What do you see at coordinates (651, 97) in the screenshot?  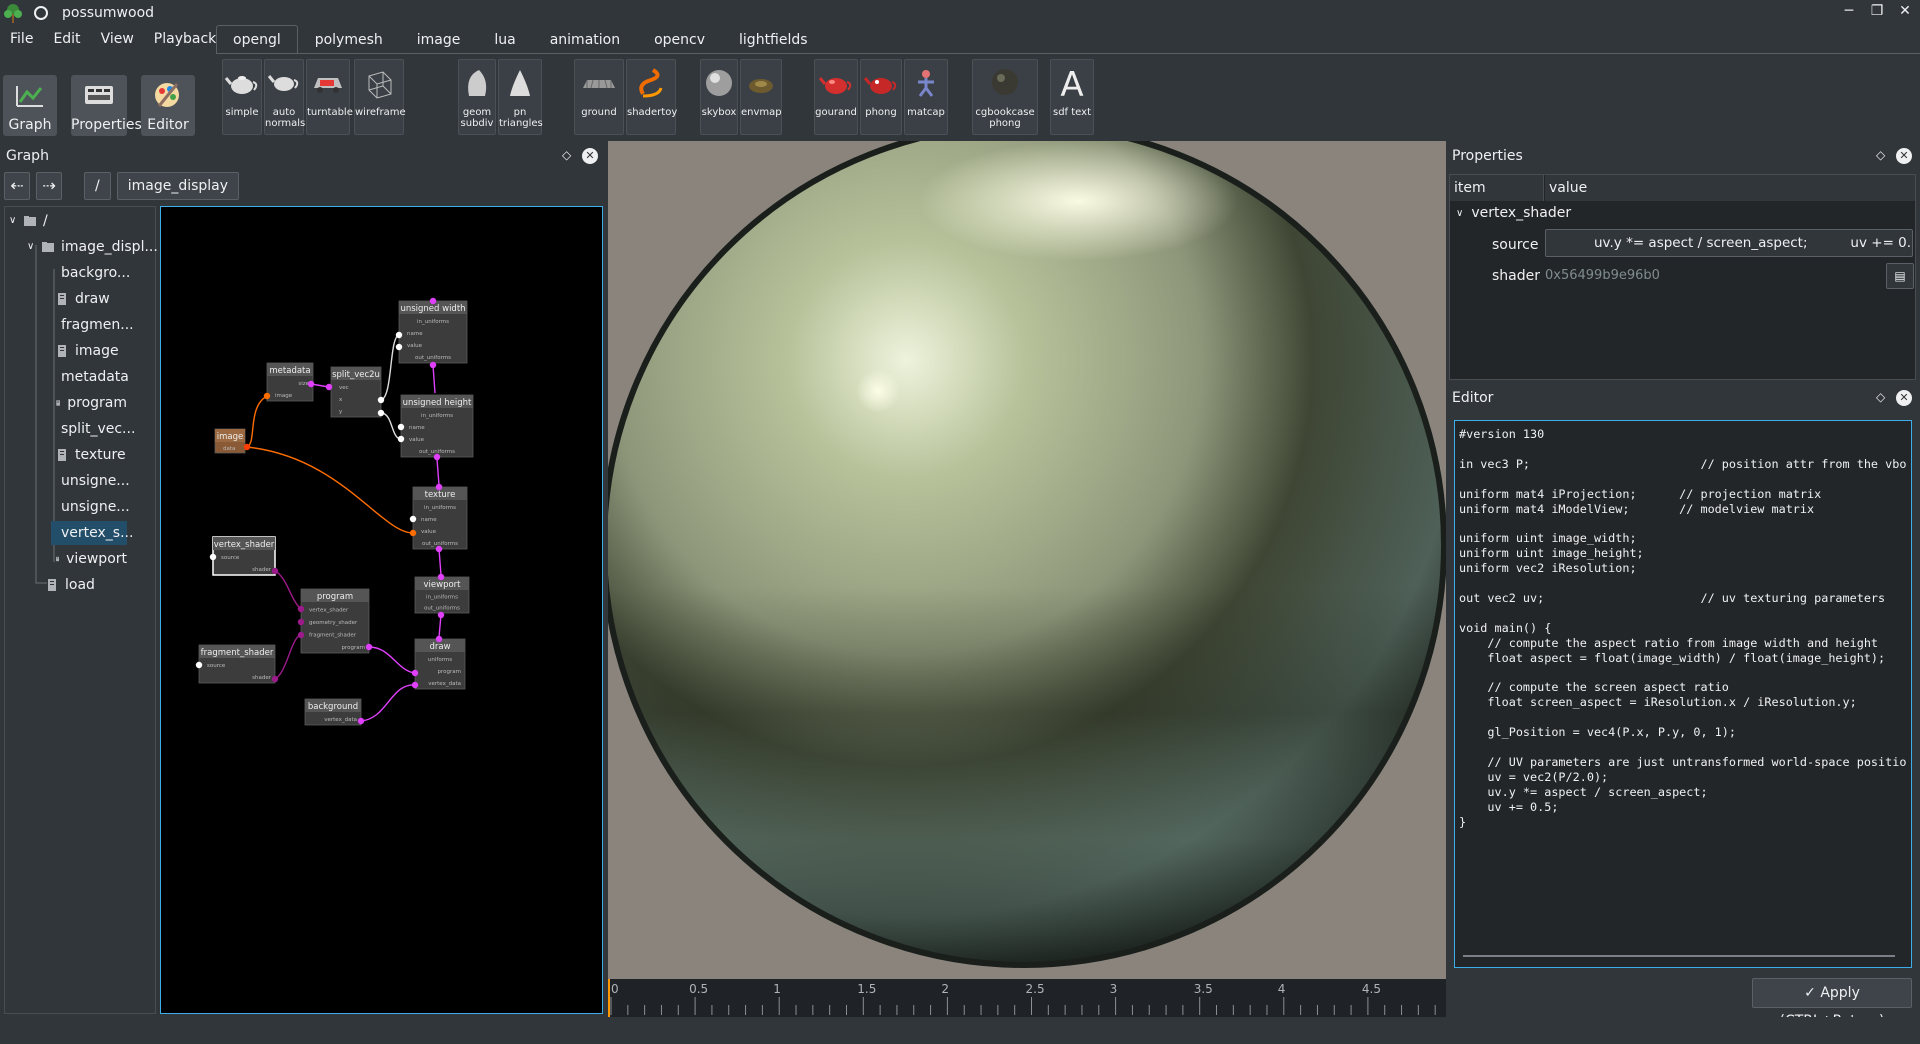 I see `tool-shadertoy: shadertoy` at bounding box center [651, 97].